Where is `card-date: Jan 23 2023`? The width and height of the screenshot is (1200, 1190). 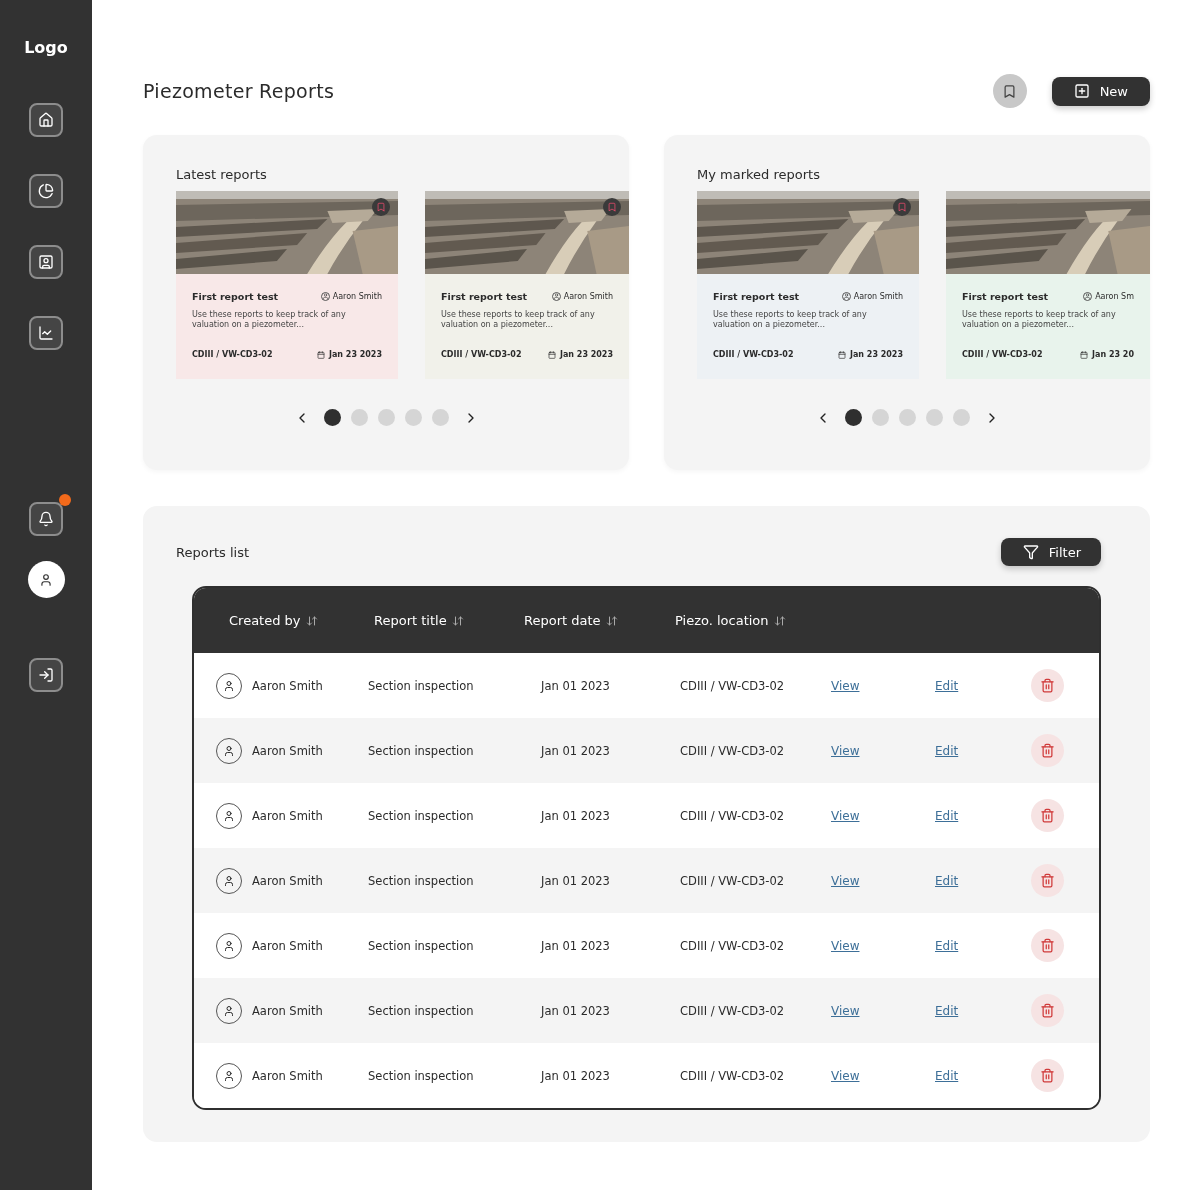
card-date: Jan 23 2023 is located at coordinates (580, 354).